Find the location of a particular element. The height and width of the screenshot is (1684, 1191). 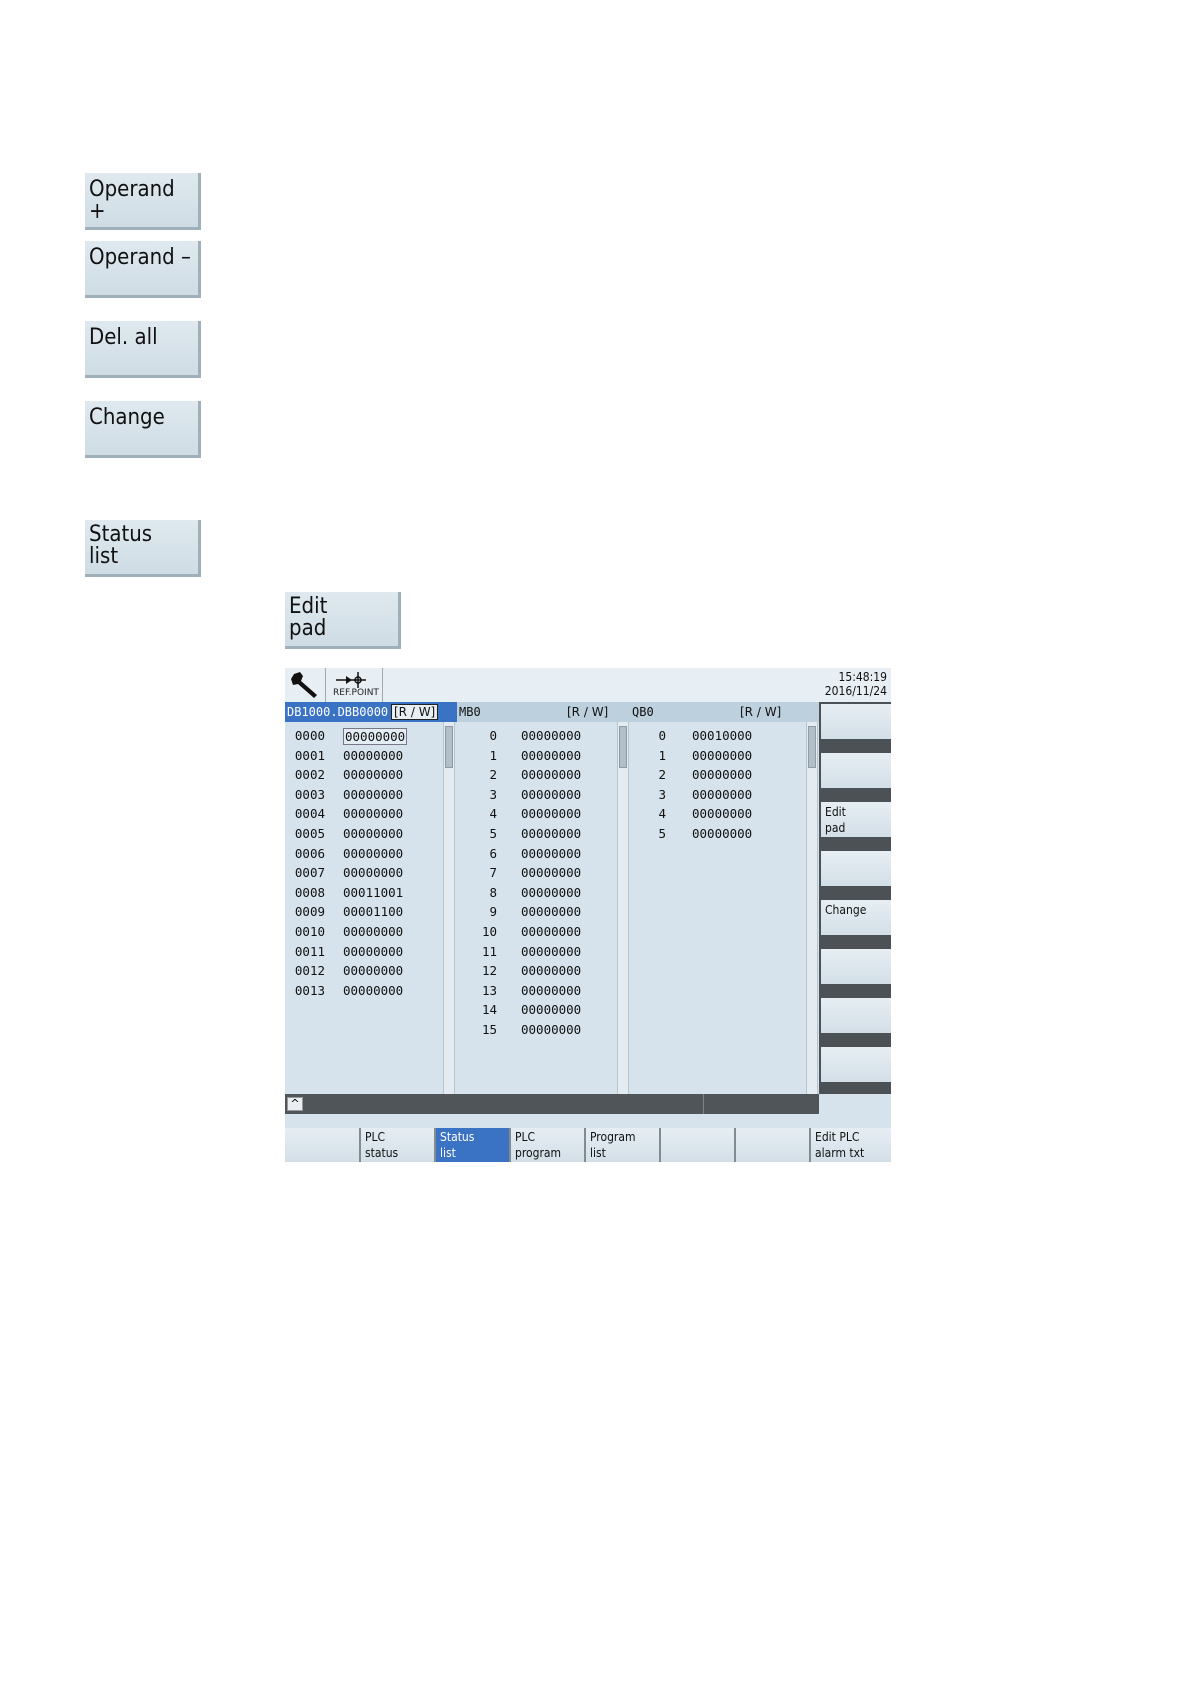

table-row: 0 00010000 is located at coordinates (718, 736).